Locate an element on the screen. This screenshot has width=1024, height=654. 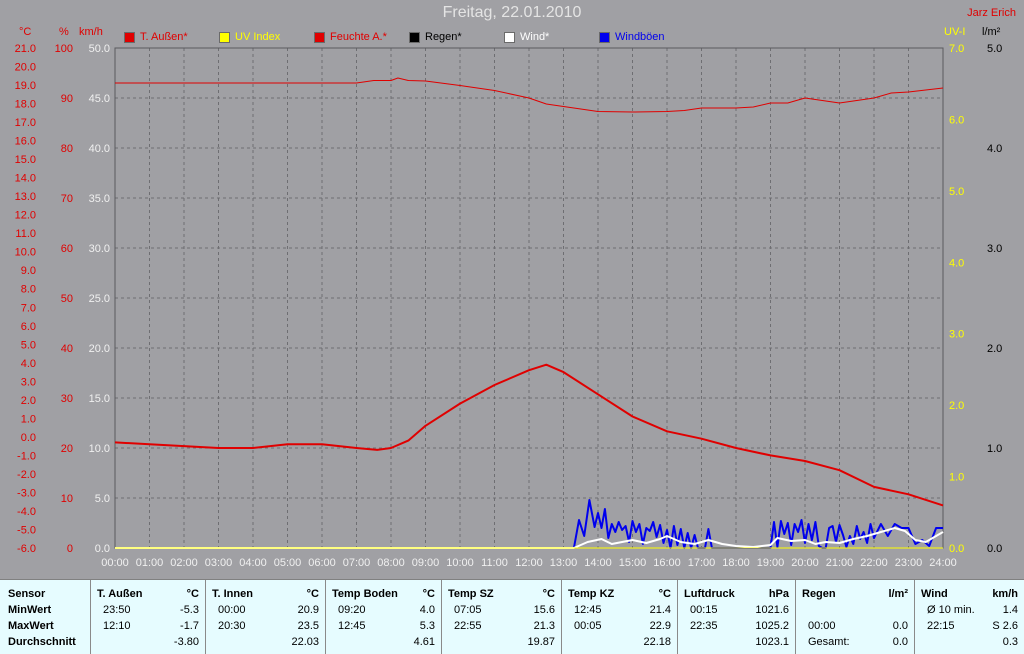
column-header: Temp SZ is located at coordinates (471, 594).